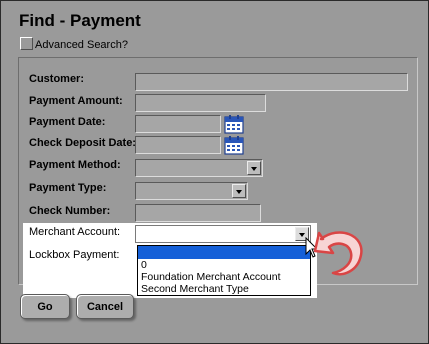  What do you see at coordinates (338, 253) in the screenshot?
I see `annotation-arrow-icon` at bounding box center [338, 253].